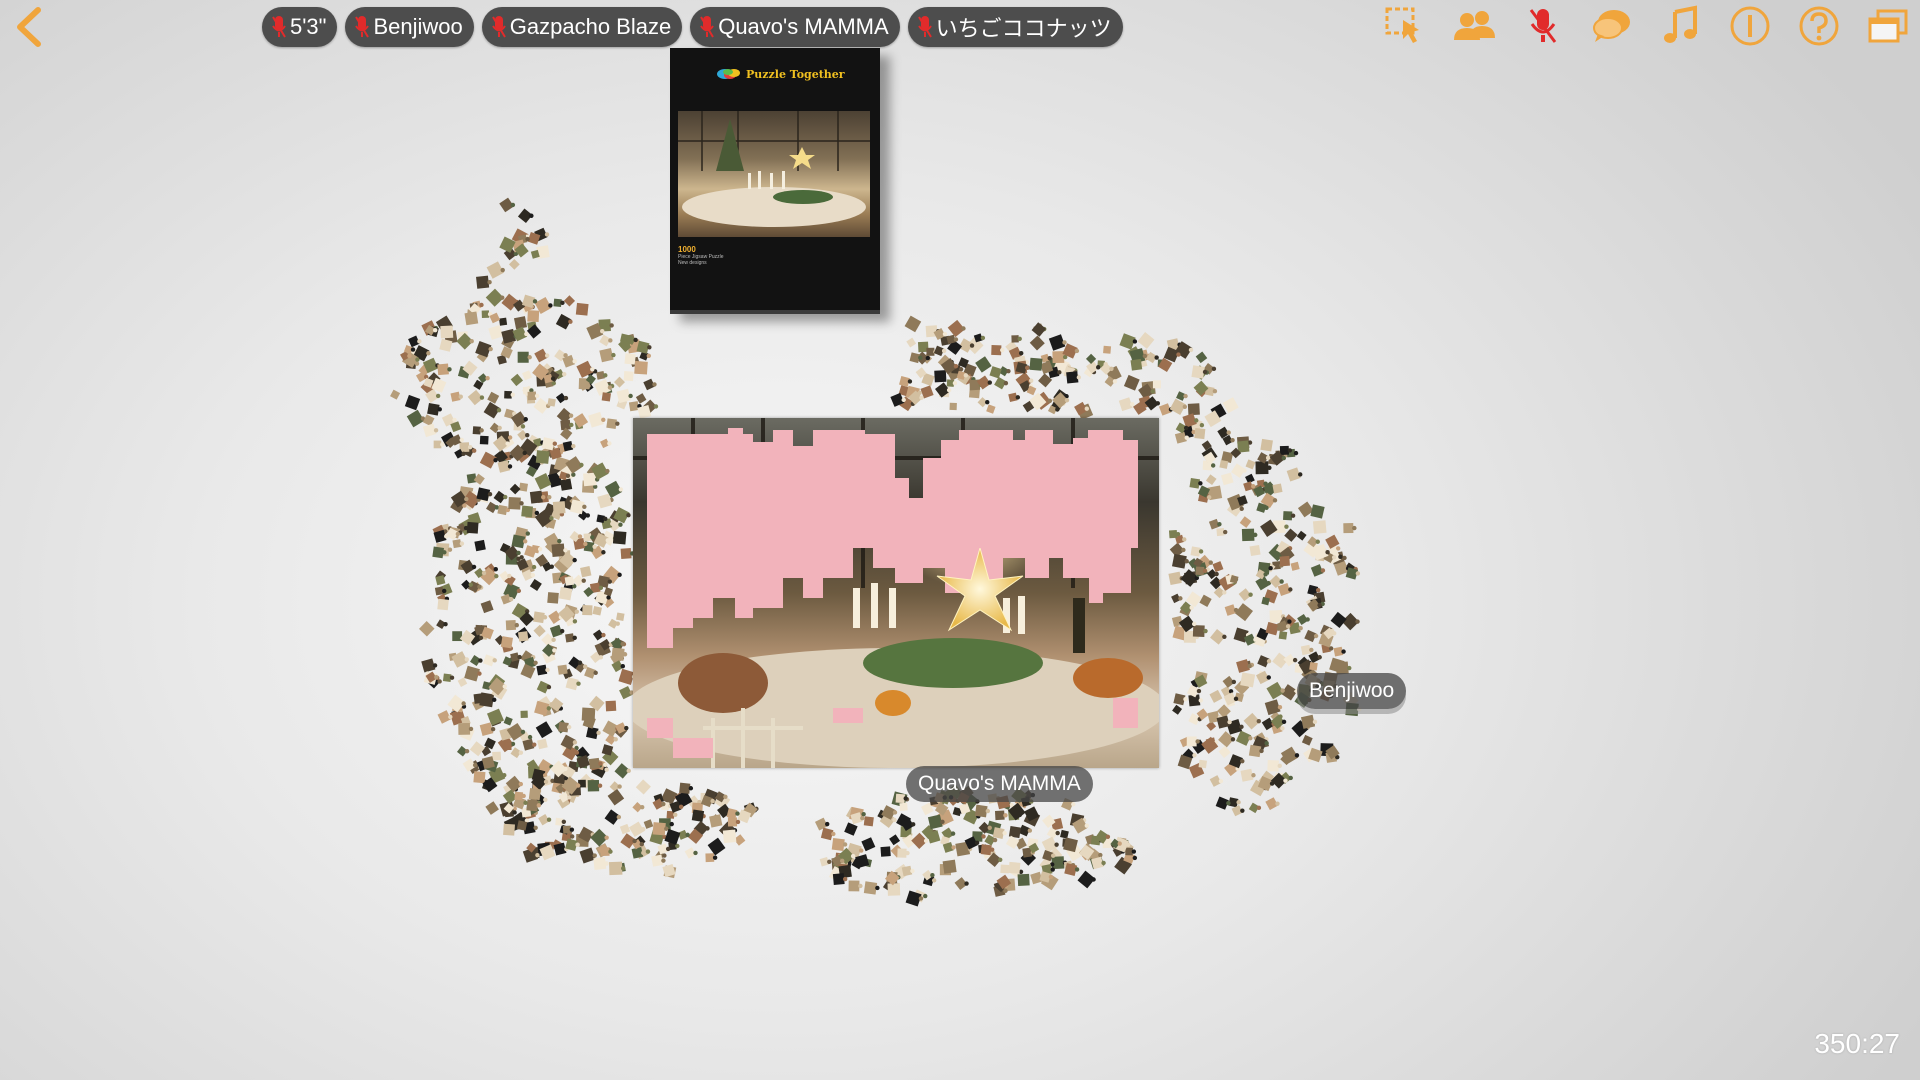 This screenshot has height=1080, width=1920. Describe the element at coordinates (896, 593) in the screenshot. I see `puzzle-board` at that location.